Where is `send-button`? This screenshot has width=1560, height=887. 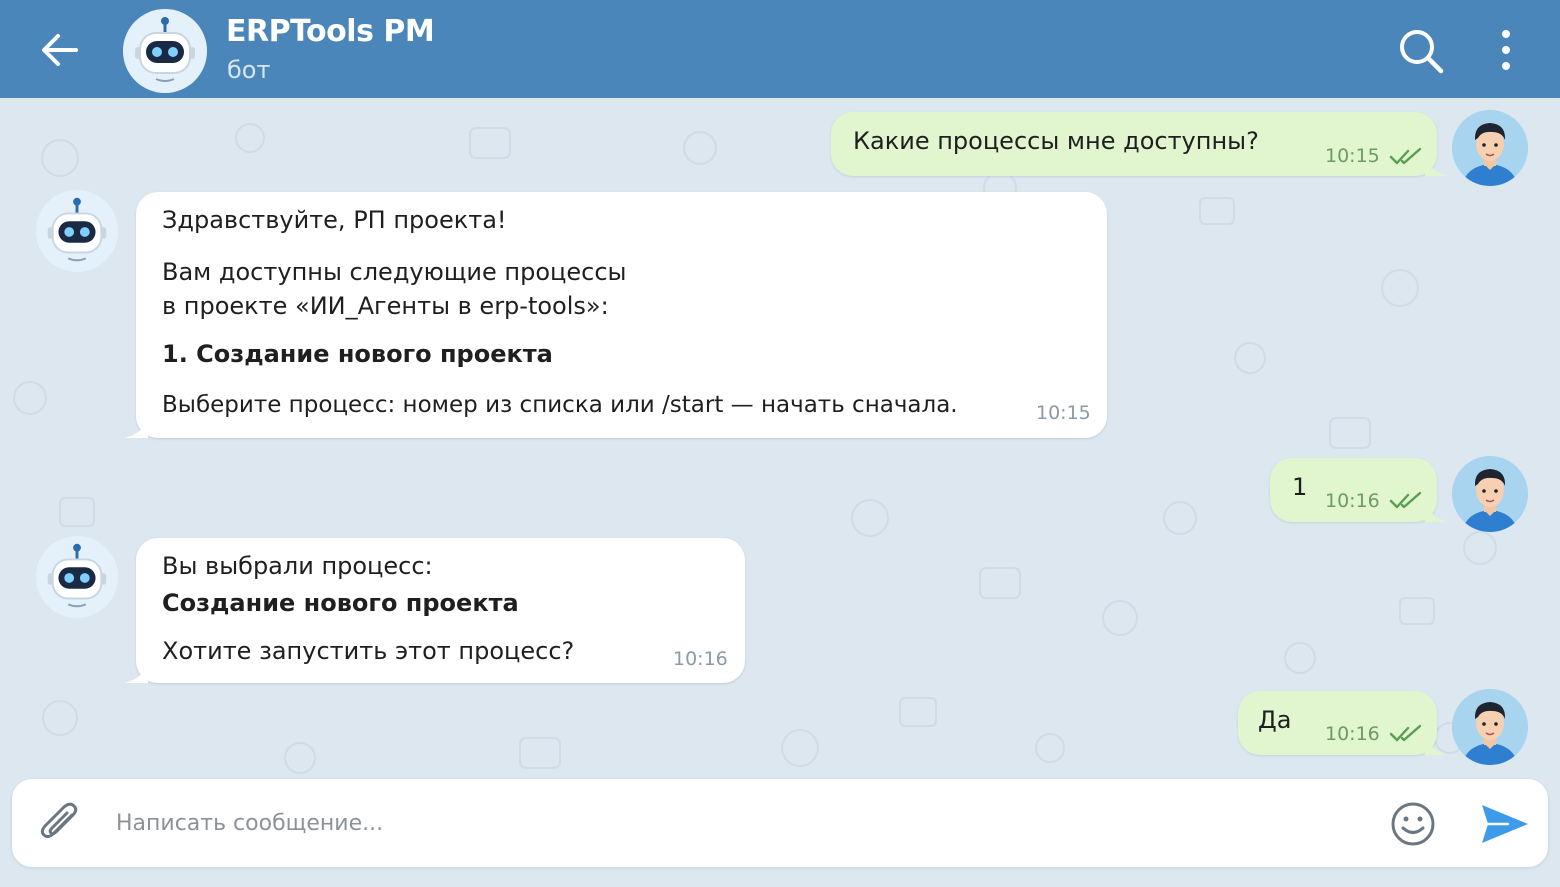
send-button is located at coordinates (1505, 824).